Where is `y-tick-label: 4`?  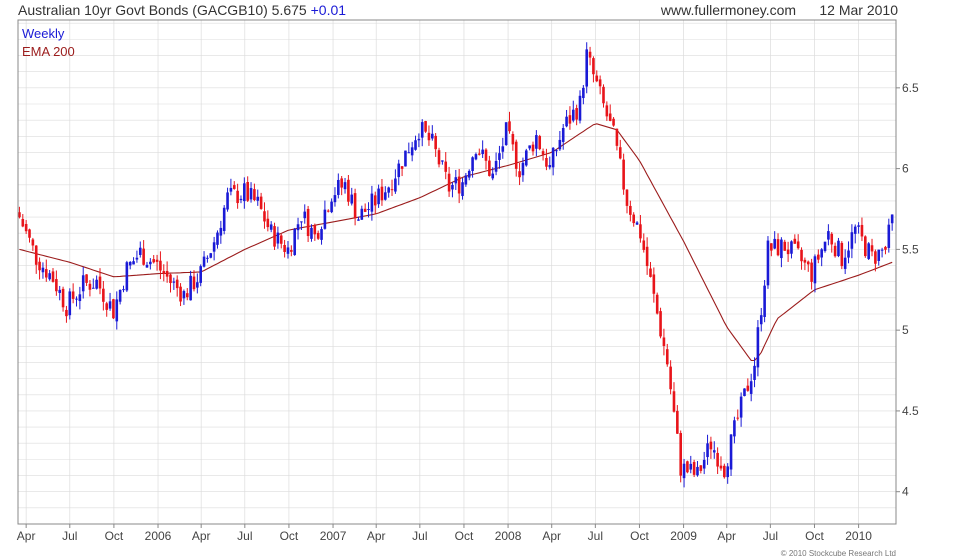 y-tick-label: 4 is located at coordinates (905, 492).